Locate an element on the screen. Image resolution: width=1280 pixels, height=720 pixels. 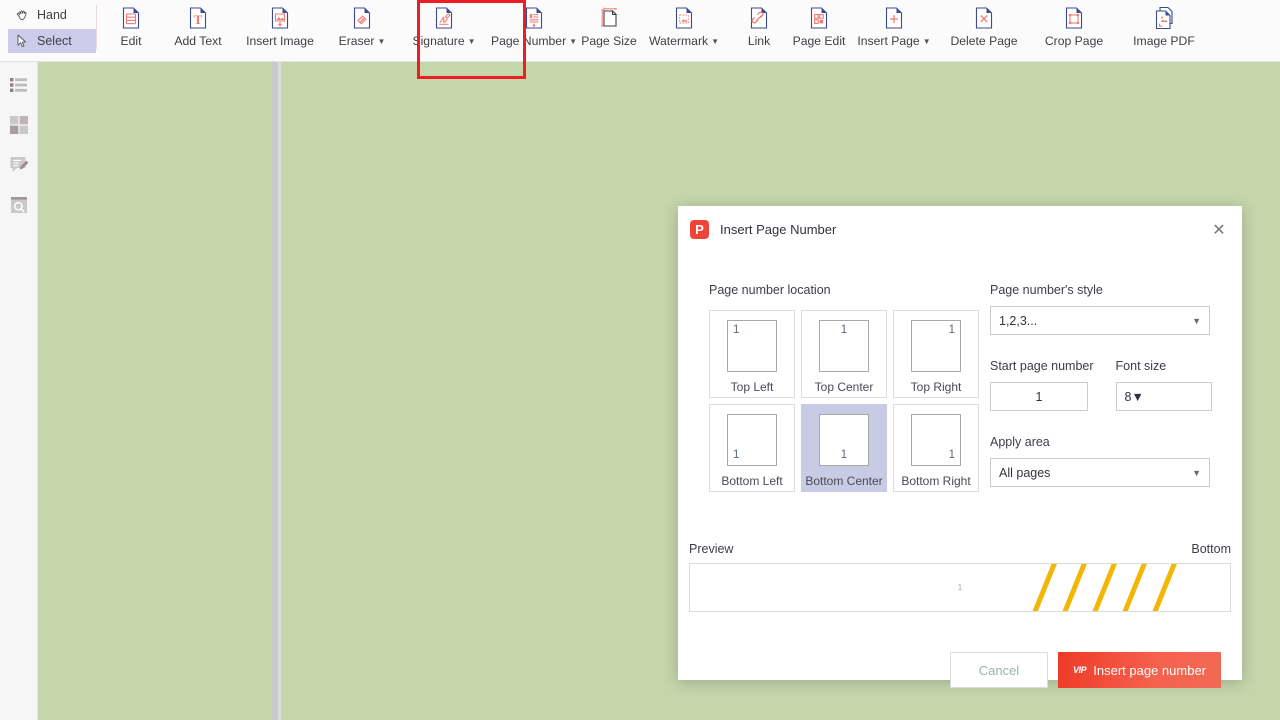
dialog-title: Insert Page Number is located at coordinates (778, 229).